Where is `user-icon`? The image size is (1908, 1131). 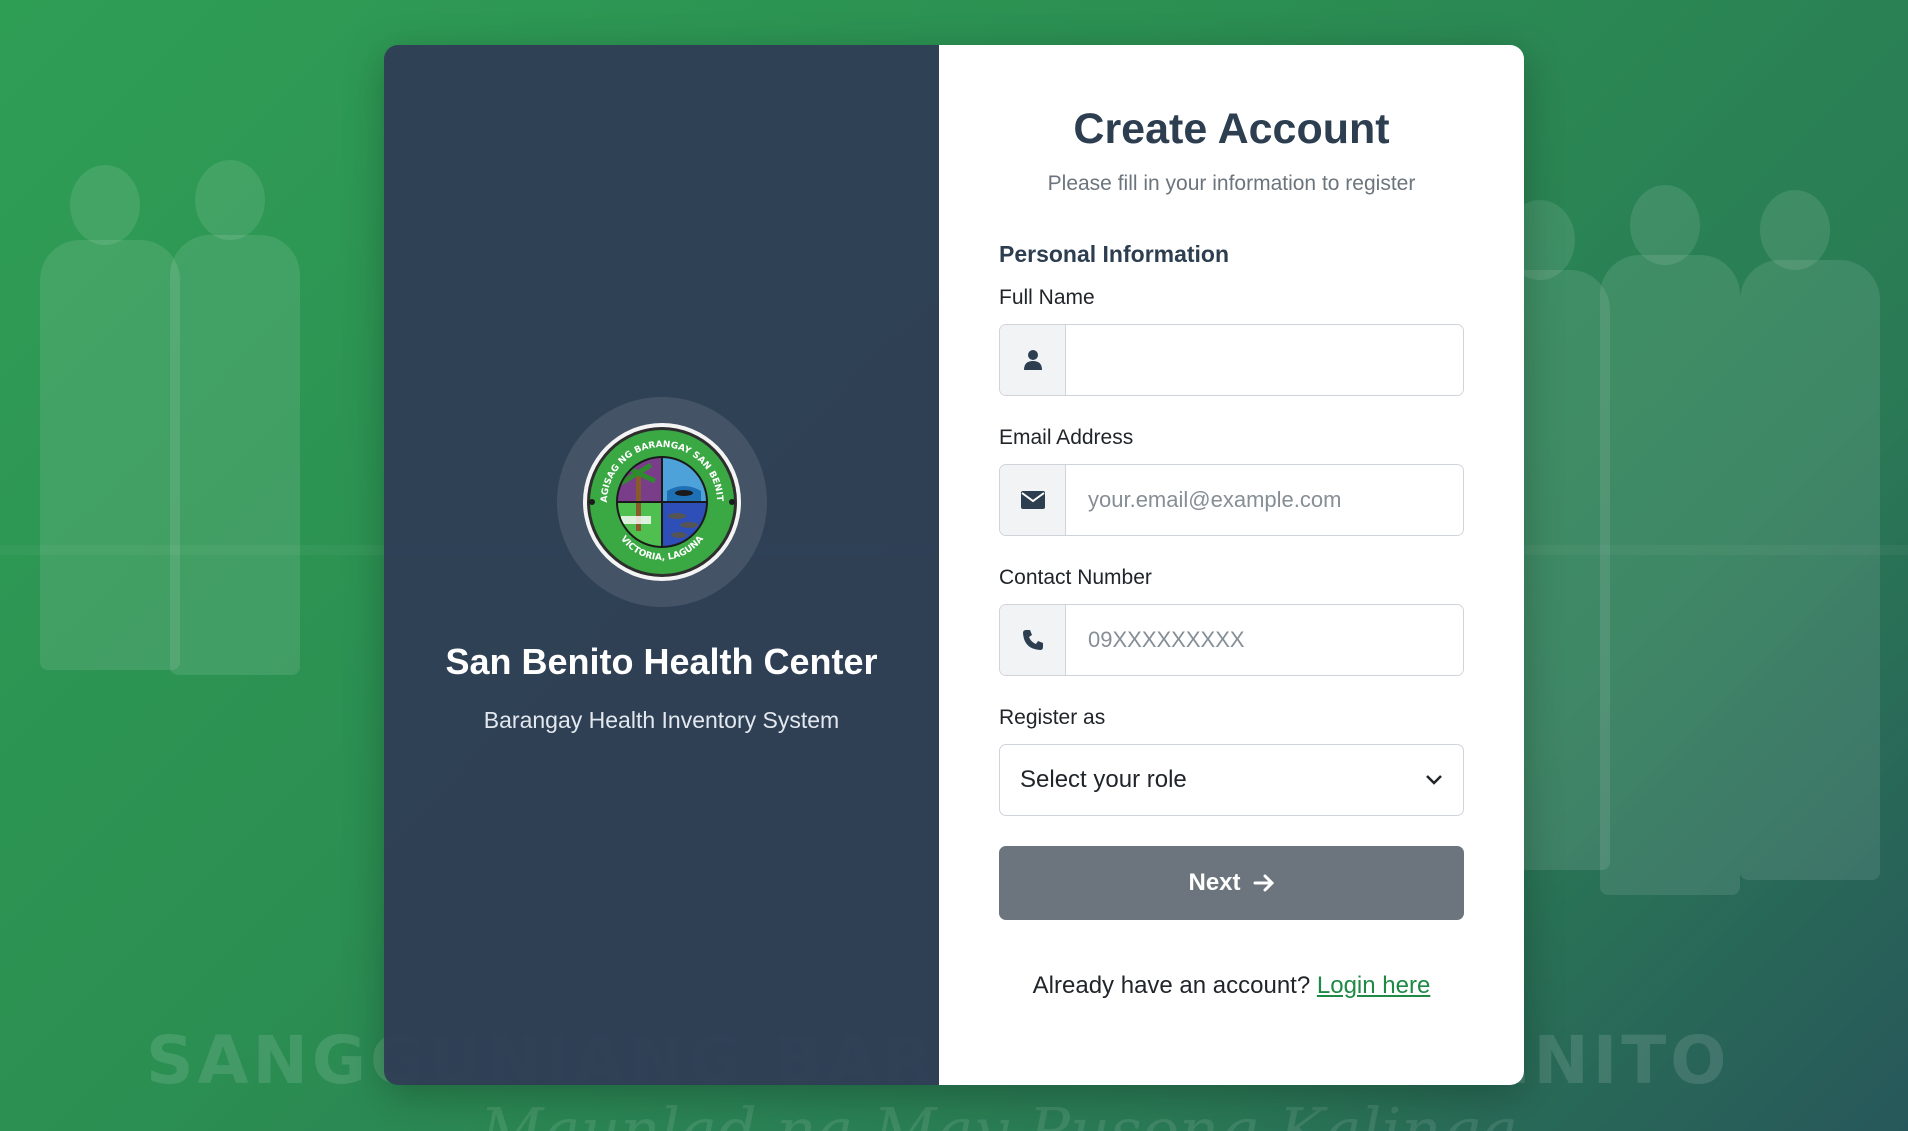
user-icon is located at coordinates (1033, 360).